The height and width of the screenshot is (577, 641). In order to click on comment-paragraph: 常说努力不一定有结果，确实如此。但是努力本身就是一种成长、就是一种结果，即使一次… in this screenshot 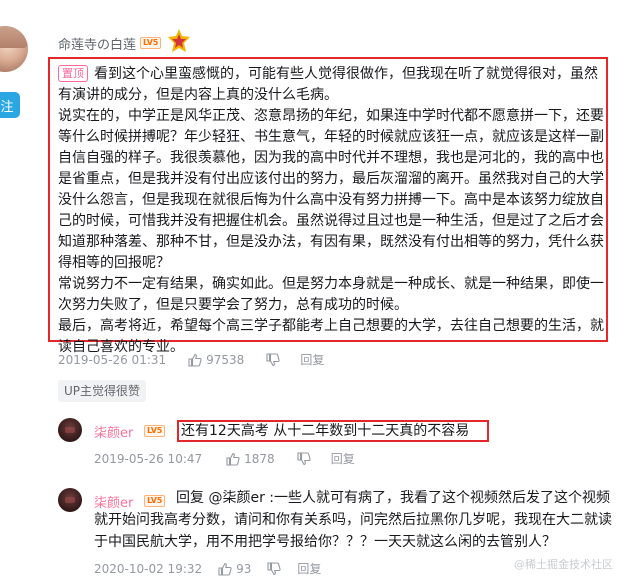, I will do `click(331, 294)`.